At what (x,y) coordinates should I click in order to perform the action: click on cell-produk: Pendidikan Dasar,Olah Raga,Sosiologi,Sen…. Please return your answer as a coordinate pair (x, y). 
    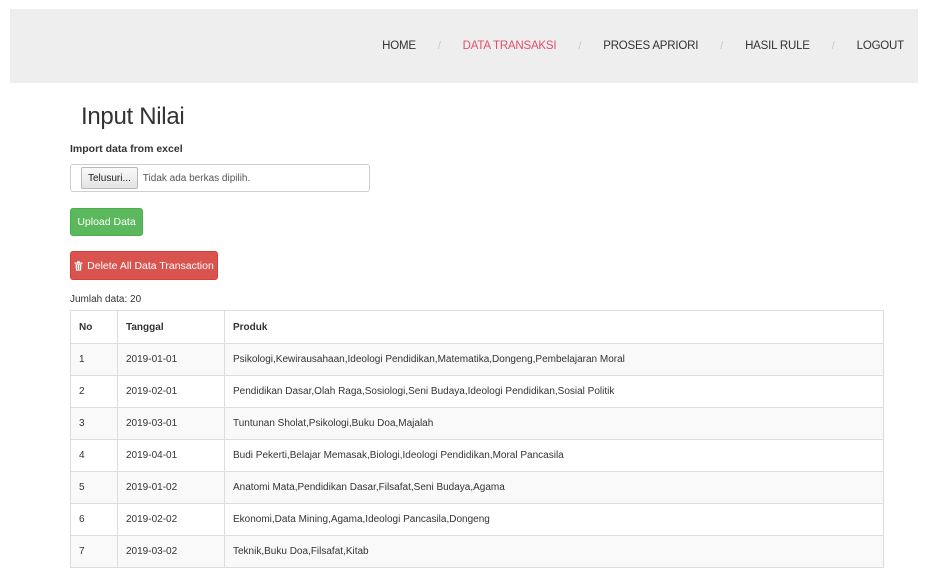
    Looking at the image, I should click on (554, 391).